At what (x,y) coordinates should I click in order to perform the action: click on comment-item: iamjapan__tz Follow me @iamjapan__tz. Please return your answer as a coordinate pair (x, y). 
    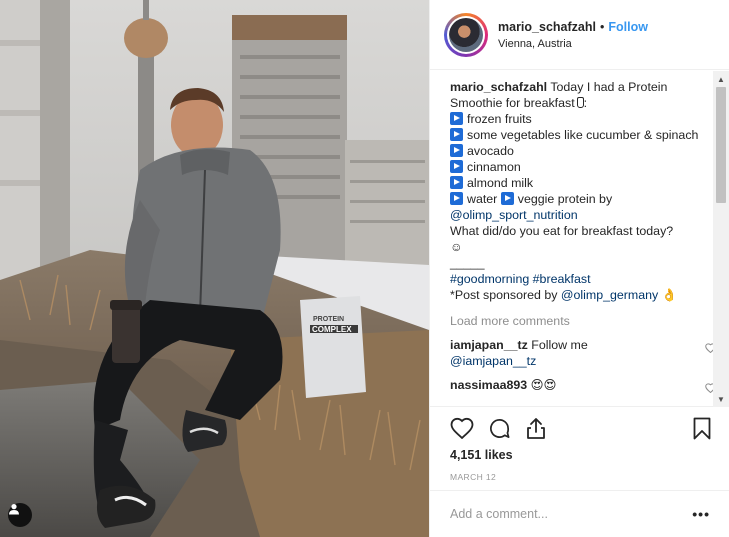
    Looking at the image, I should click on (583, 353).